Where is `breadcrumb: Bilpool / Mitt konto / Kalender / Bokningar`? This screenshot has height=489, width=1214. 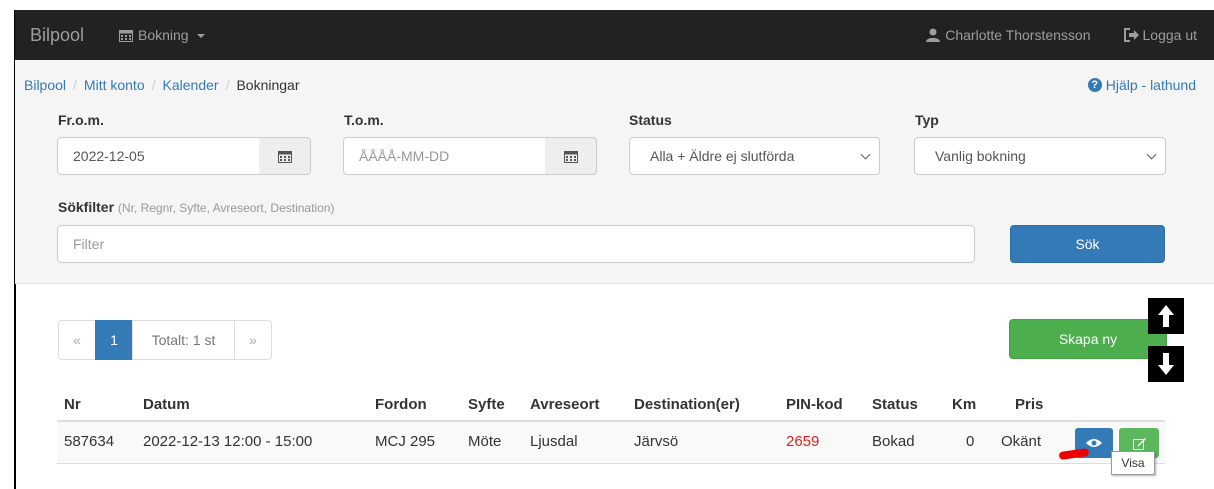
breadcrumb: Bilpool / Mitt konto / Kalender / Bokningar is located at coordinates (162, 85).